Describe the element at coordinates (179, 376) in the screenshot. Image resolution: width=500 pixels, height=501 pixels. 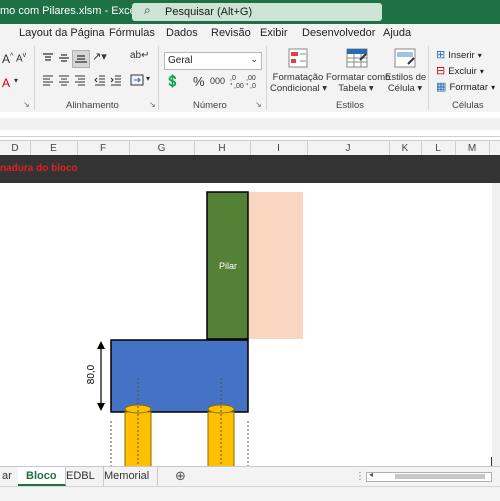
I see `block-shape` at that location.